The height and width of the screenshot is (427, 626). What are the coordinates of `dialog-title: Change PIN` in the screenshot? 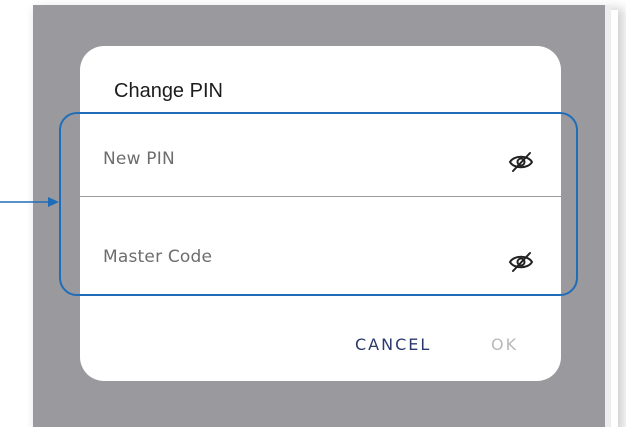 It's located at (168, 91).